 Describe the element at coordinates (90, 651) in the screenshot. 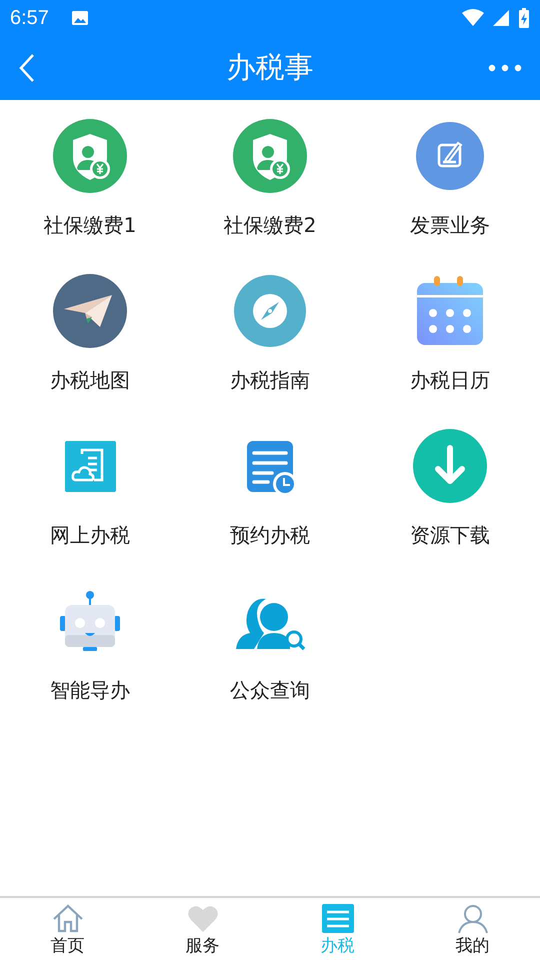

I see `service-item: 智能导办` at that location.